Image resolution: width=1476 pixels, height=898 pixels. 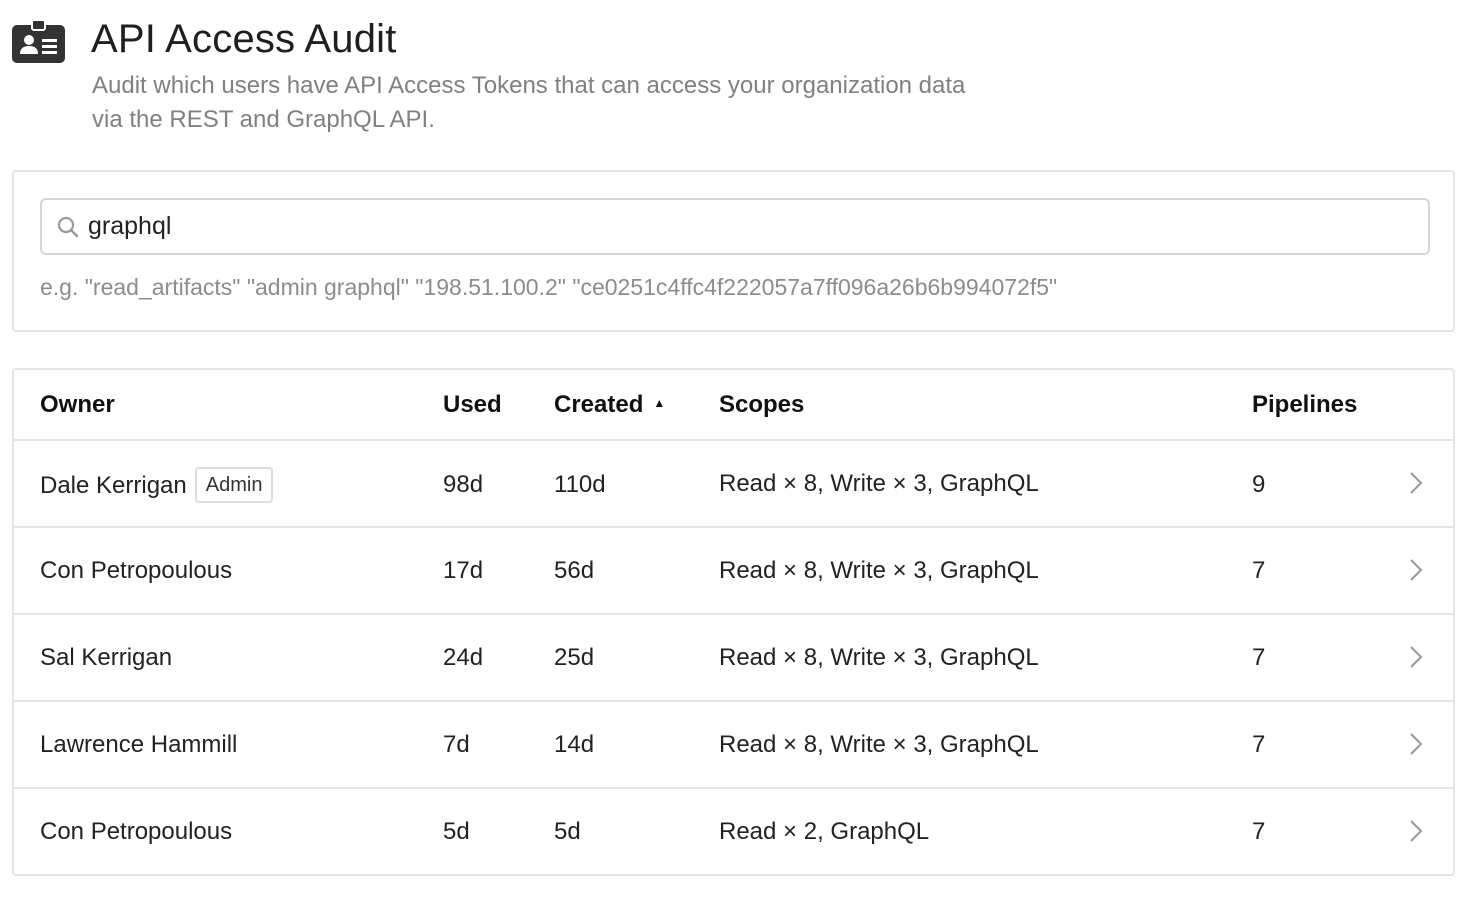 I want to click on owner-name: Sal Kerrigan, so click(x=106, y=657).